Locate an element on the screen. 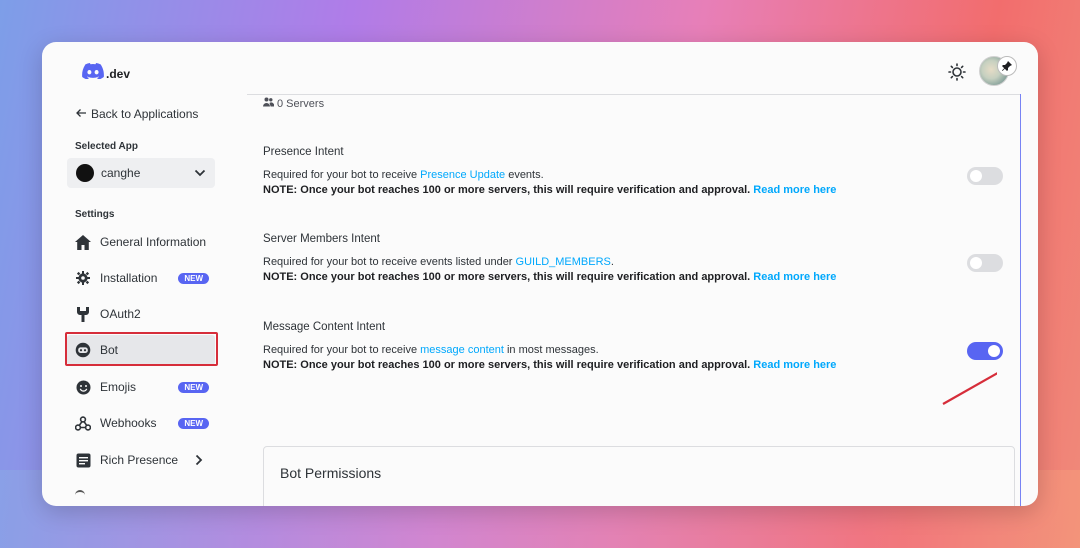  sidebar-item-label: Installation is located at coordinates (129, 278).